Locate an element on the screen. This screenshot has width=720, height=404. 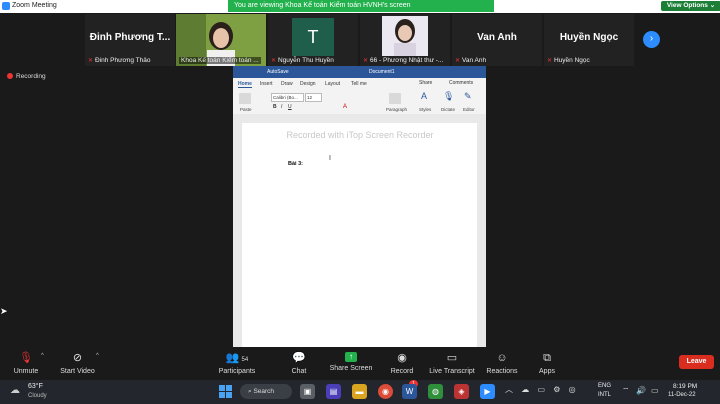
tray-app-icon: ◎ is located at coordinates (572, 389).